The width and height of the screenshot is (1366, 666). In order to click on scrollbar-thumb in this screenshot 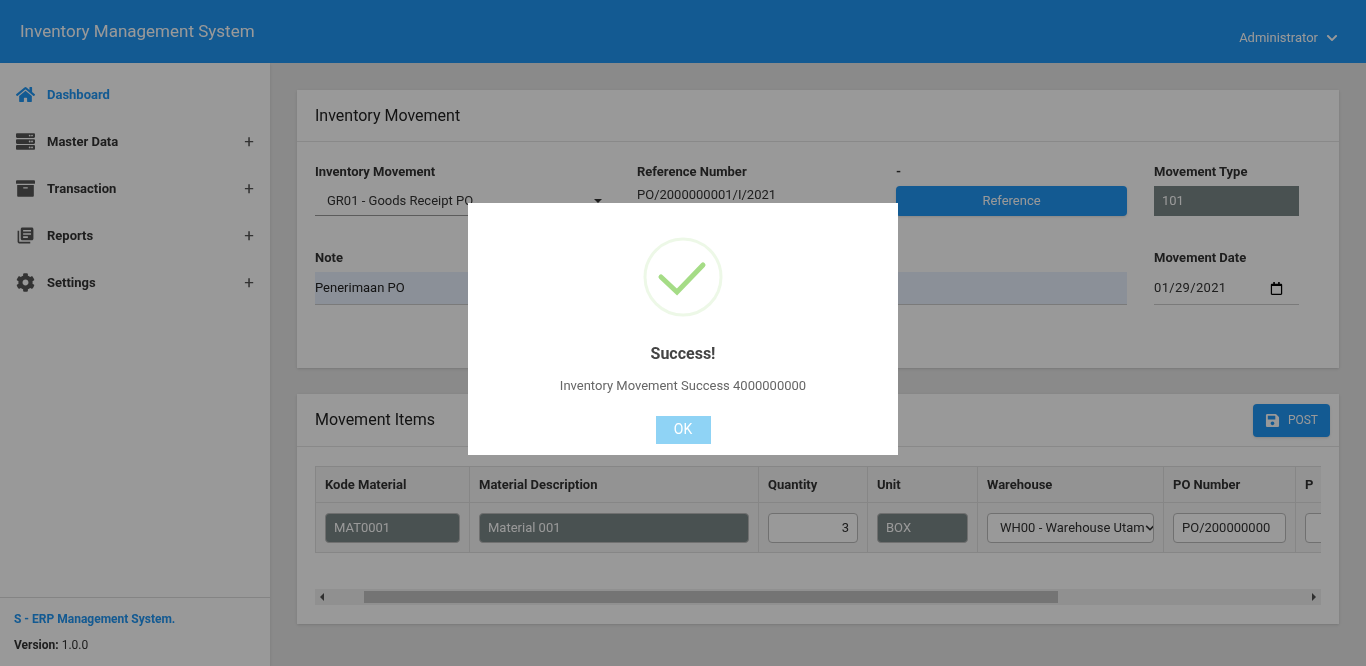, I will do `click(711, 597)`.